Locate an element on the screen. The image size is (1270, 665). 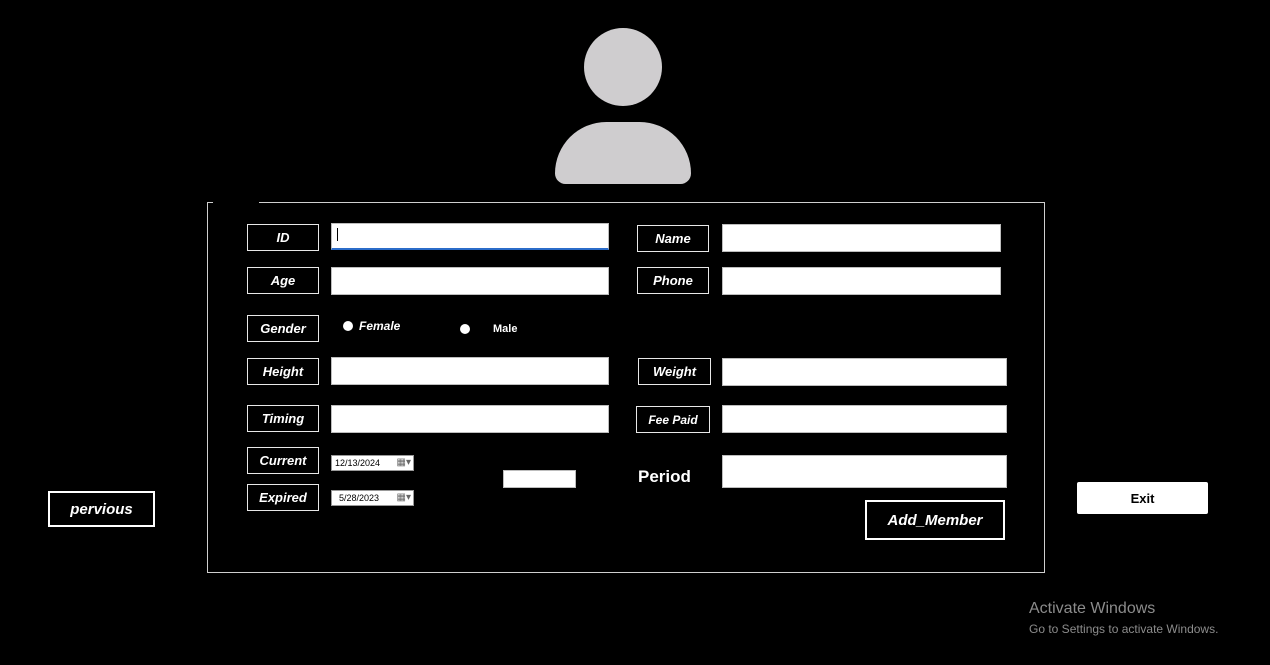
male-radio-label: Male is located at coordinates (505, 329).